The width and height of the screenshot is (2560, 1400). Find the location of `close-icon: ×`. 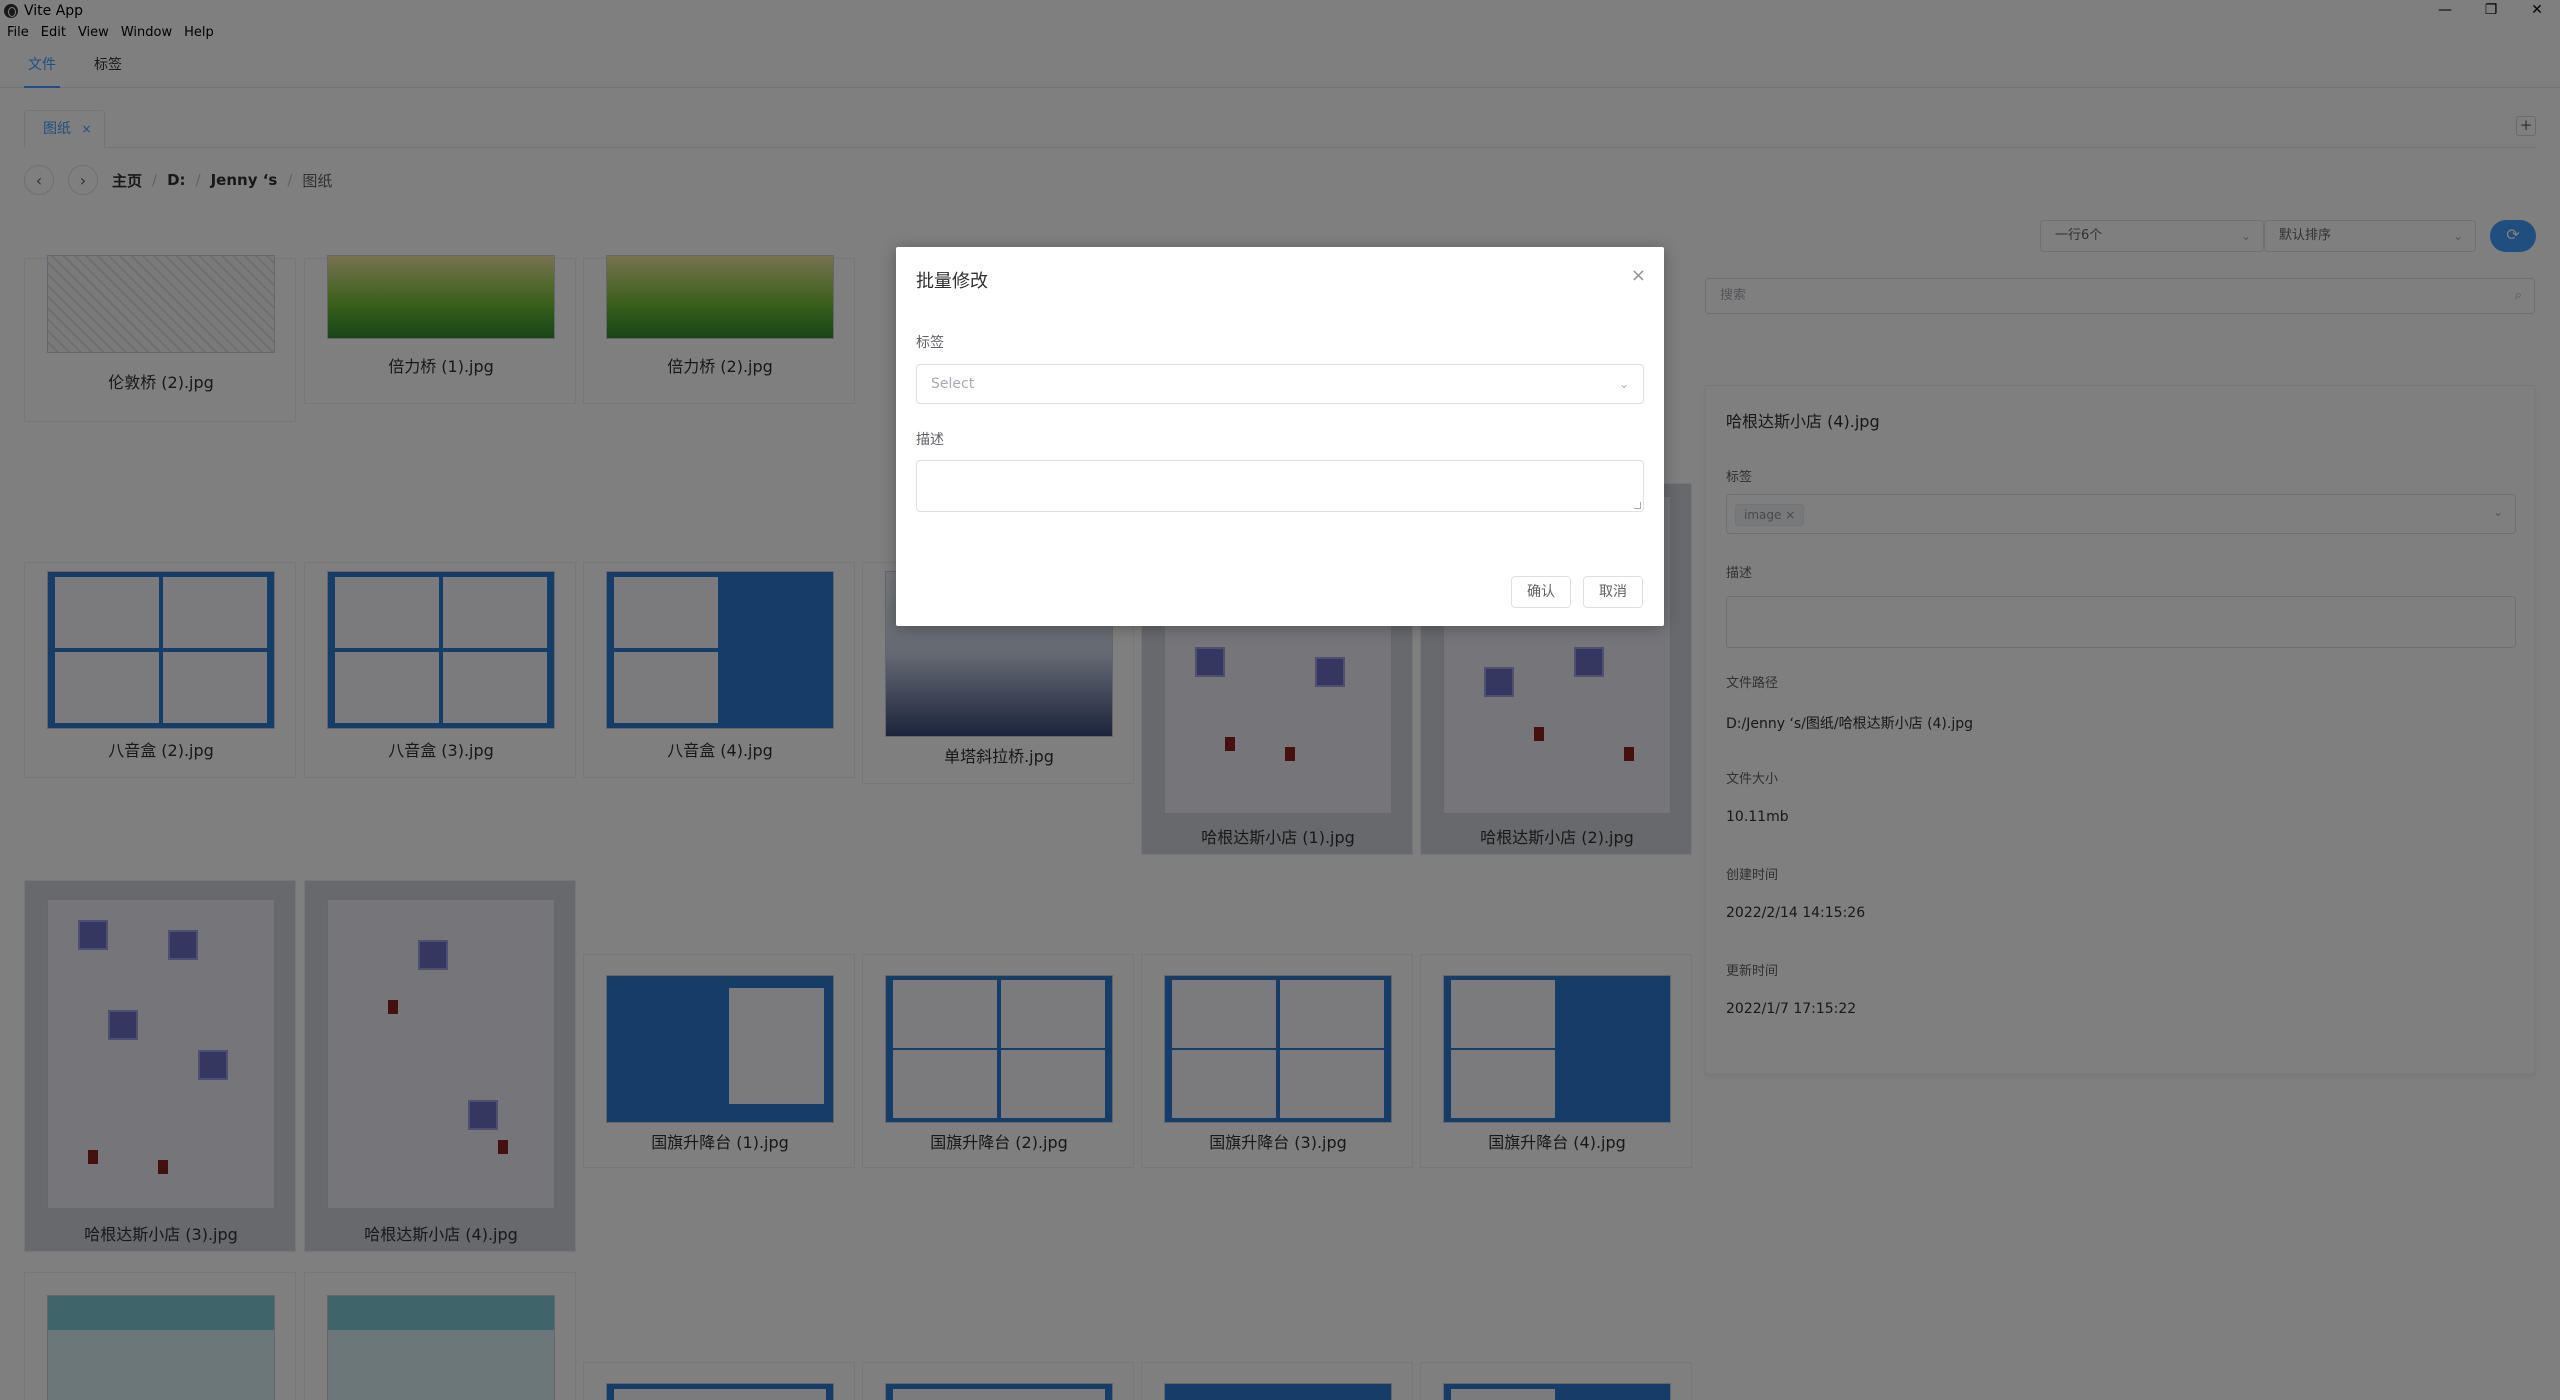

close-icon: × is located at coordinates (1638, 275).